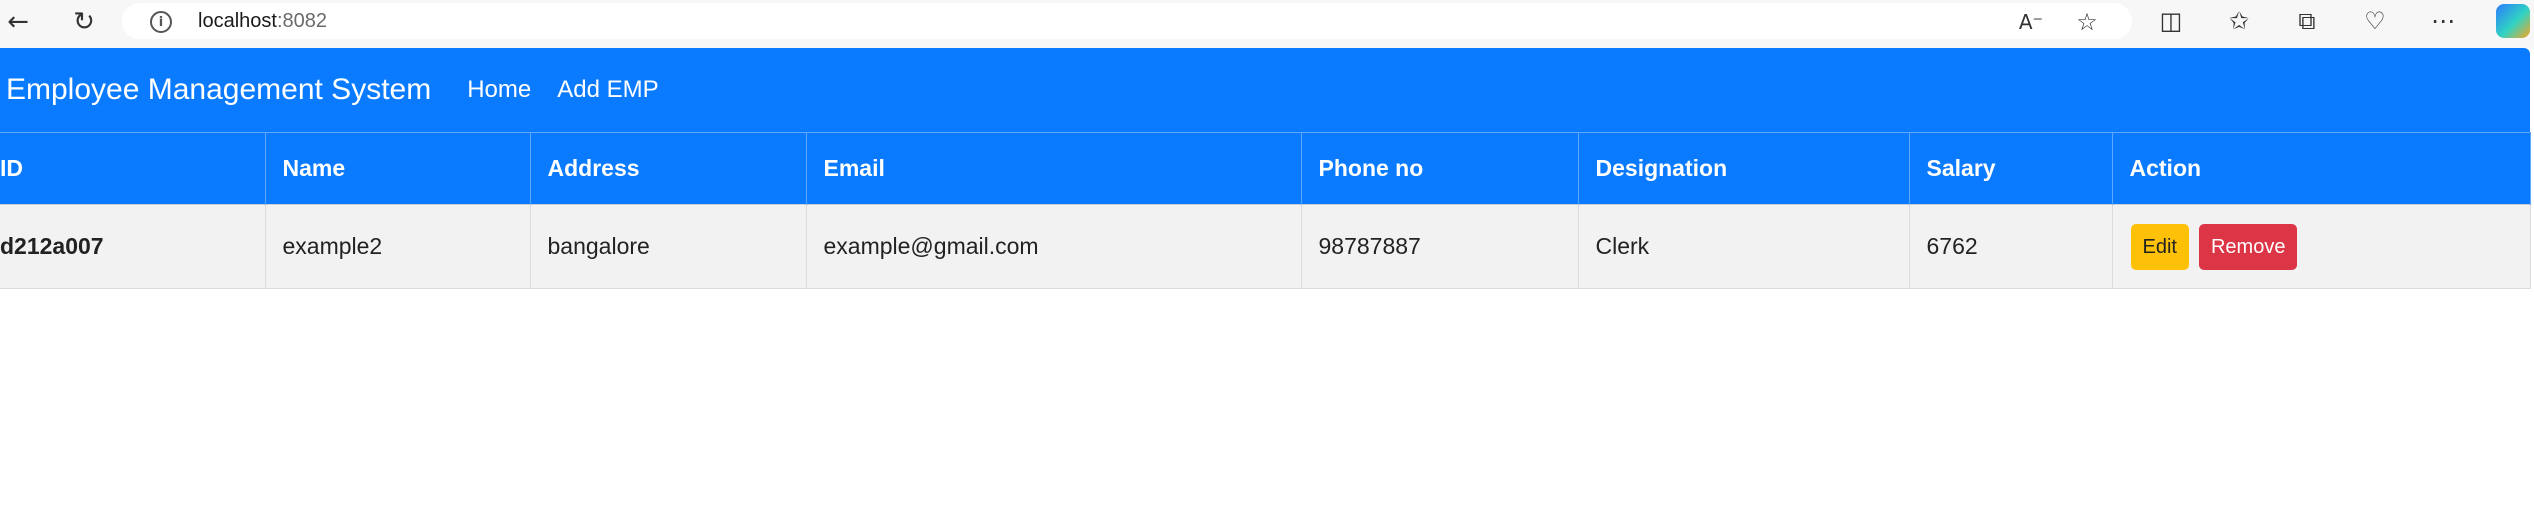 This screenshot has width=2534, height=527. I want to click on cell-action: Edit Remove, so click(2321, 246).